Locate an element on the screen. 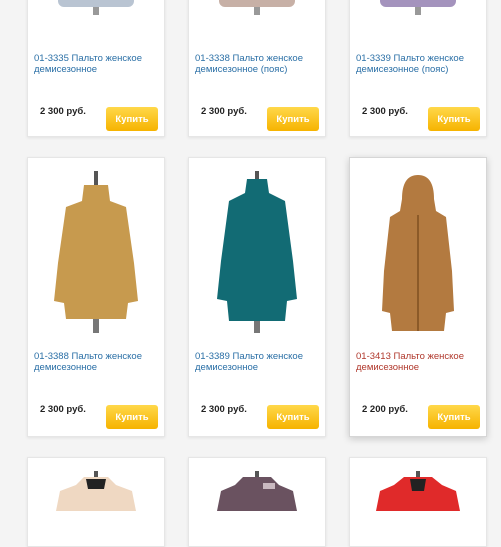  product-title: 01-3388 Пальто женское демисезонное is located at coordinates (96, 362).